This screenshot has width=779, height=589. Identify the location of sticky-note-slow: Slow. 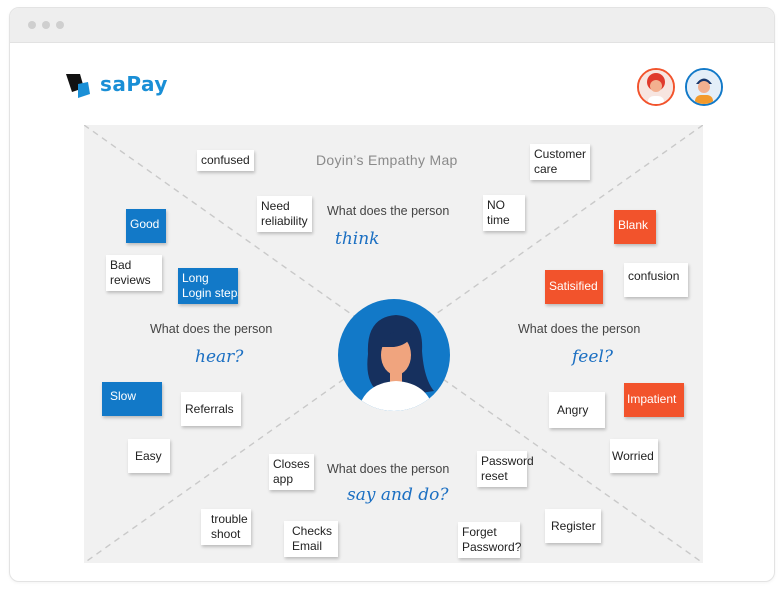
(132, 399).